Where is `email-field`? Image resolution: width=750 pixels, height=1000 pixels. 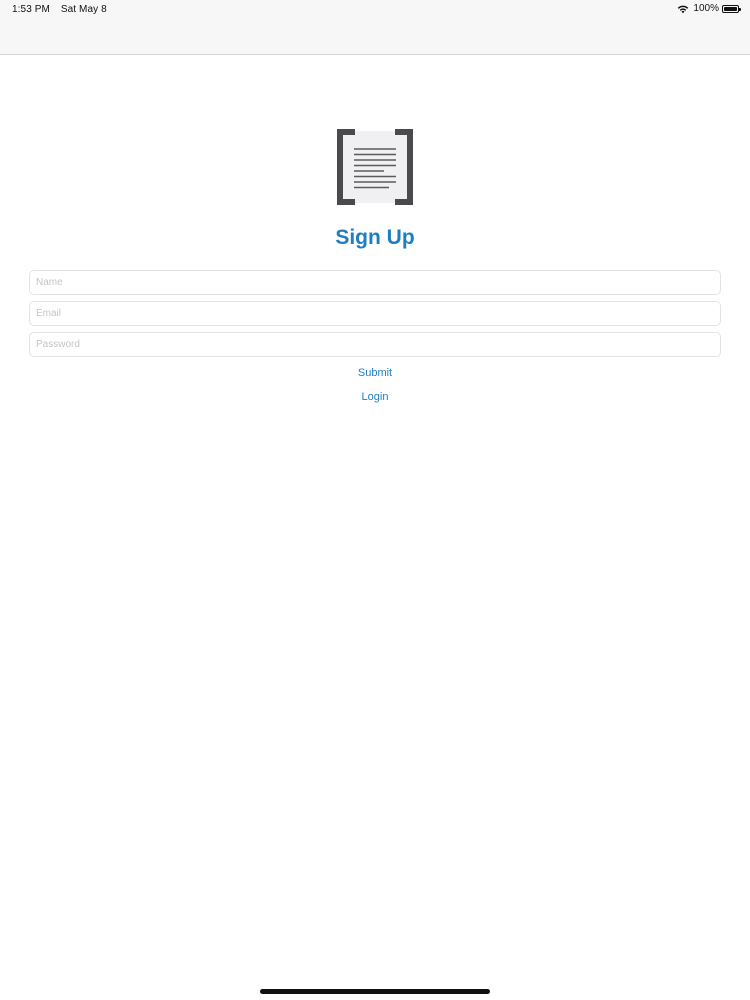 email-field is located at coordinates (375, 313).